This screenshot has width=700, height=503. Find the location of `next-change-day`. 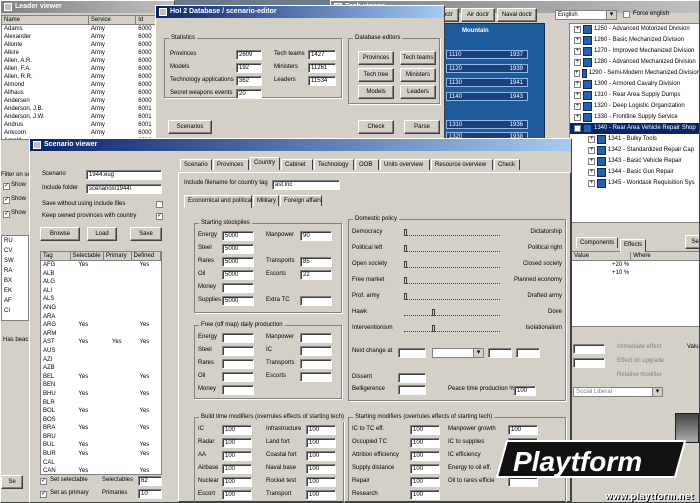

next-change-day is located at coordinates (500, 353).